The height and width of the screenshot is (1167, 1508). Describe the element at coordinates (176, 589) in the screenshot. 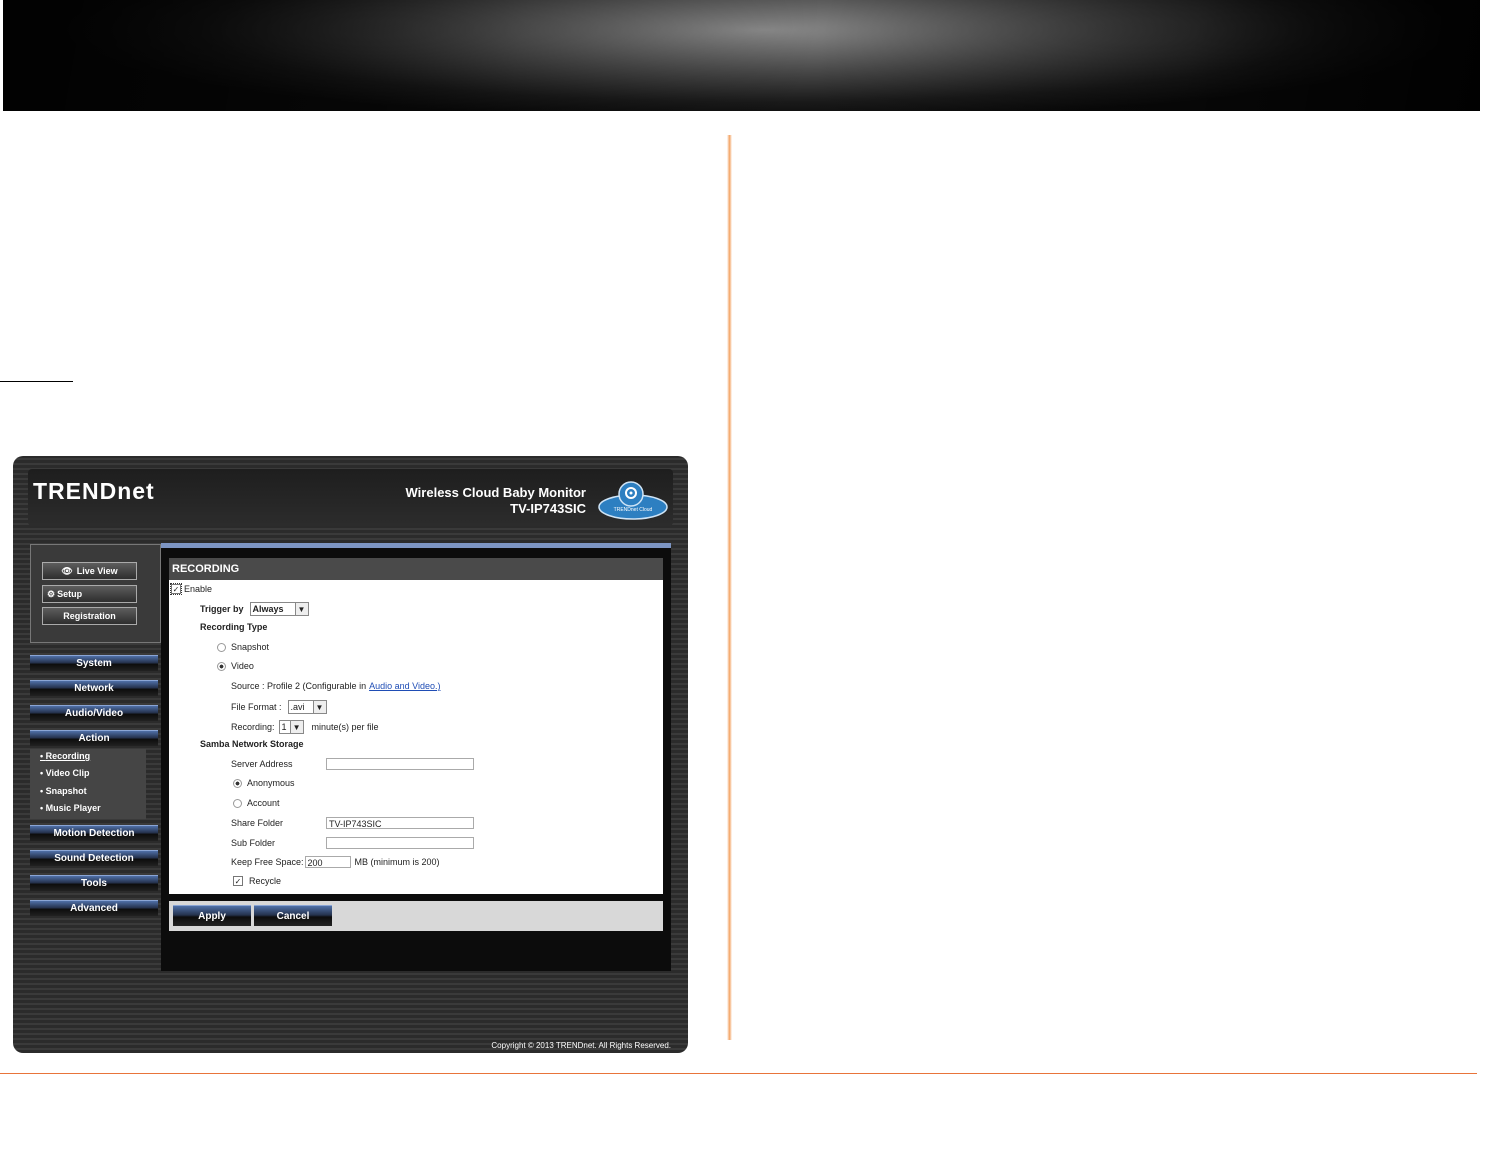

I see `enable-checkbox: ✓` at that location.